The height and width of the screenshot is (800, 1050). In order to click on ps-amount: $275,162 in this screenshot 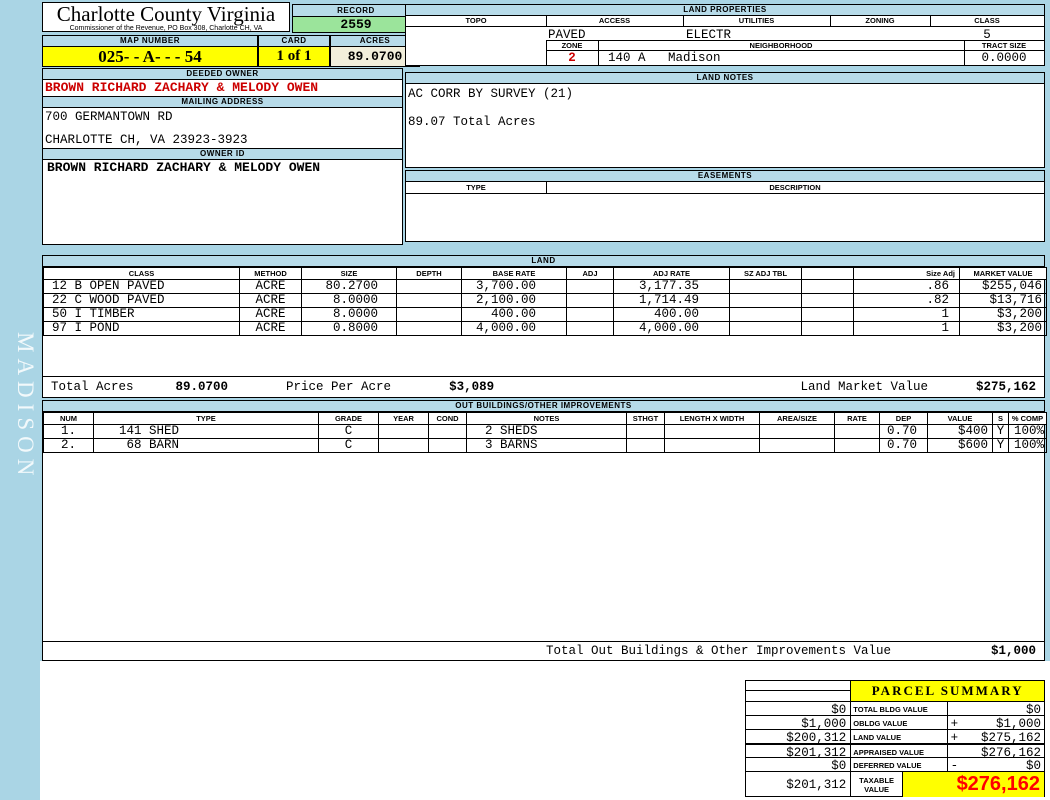, I will do `click(1010, 737)`.